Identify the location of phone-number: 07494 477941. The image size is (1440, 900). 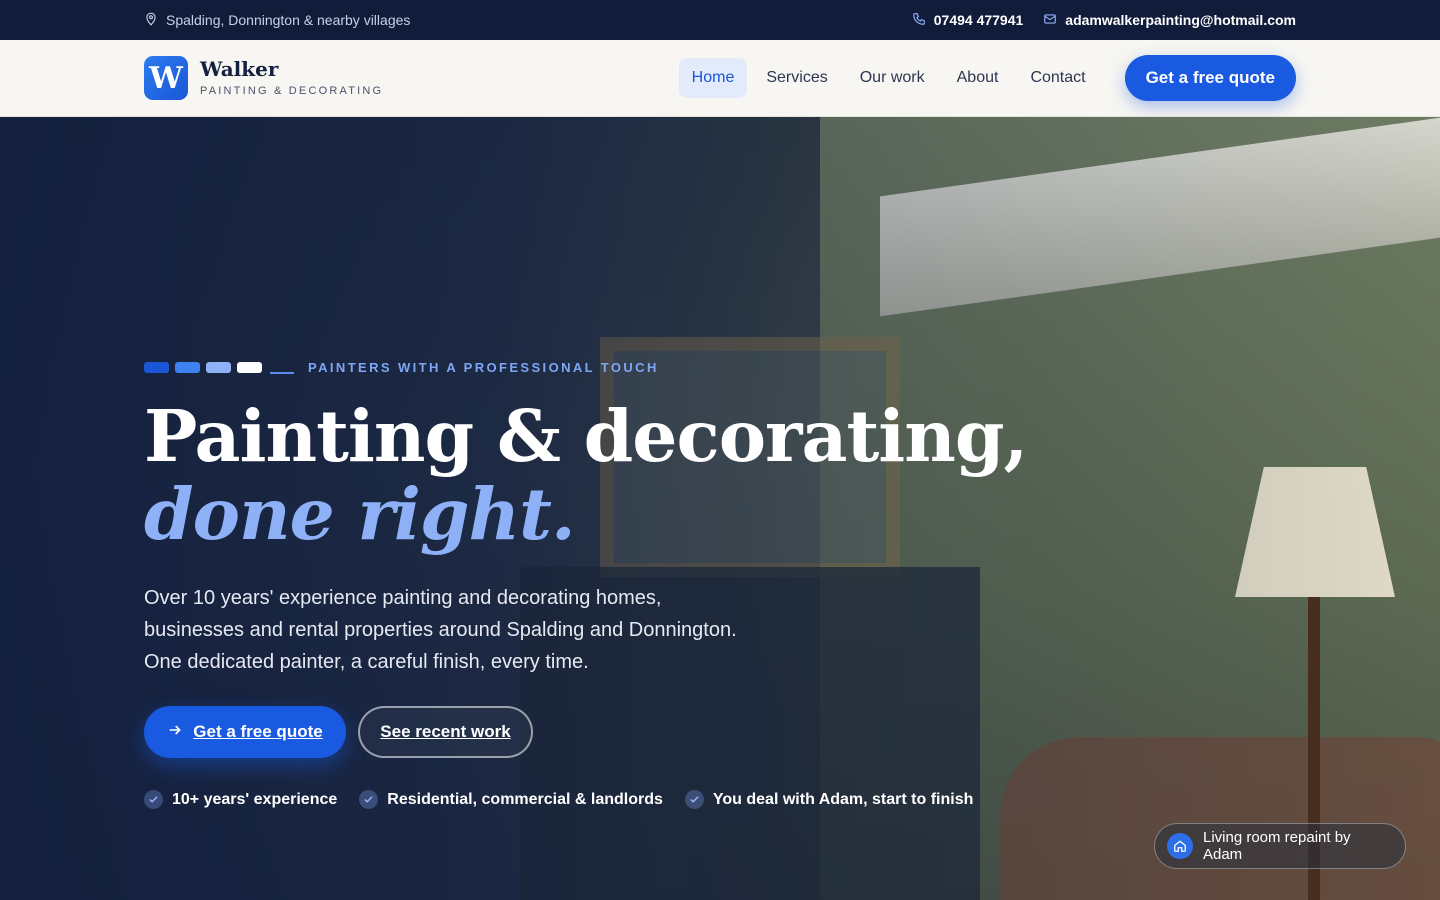
(978, 20).